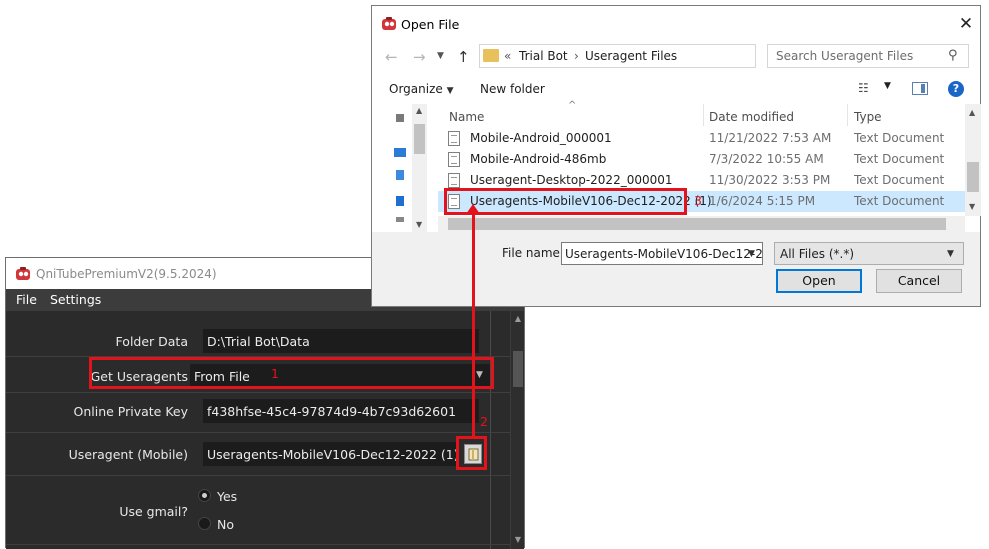 The width and height of the screenshot is (989, 549). Describe the element at coordinates (204, 495) in the screenshot. I see `use-gmail-yes-radio` at that location.